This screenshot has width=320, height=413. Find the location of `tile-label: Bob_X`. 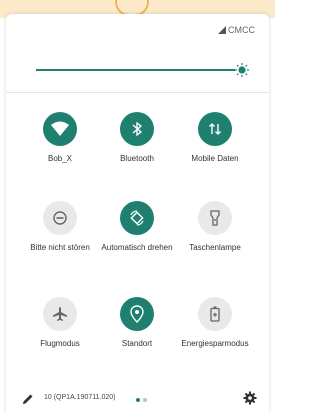

tile-label: Bob_X is located at coordinates (60, 158).